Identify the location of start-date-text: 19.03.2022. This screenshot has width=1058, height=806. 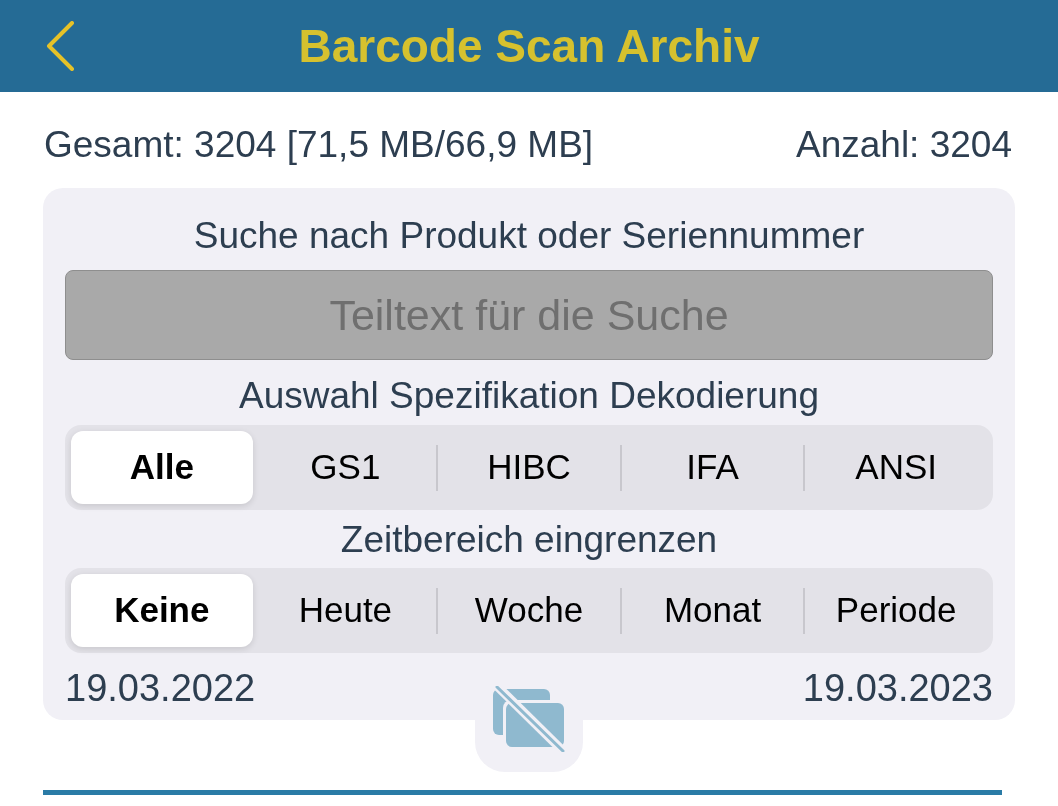
(160, 688).